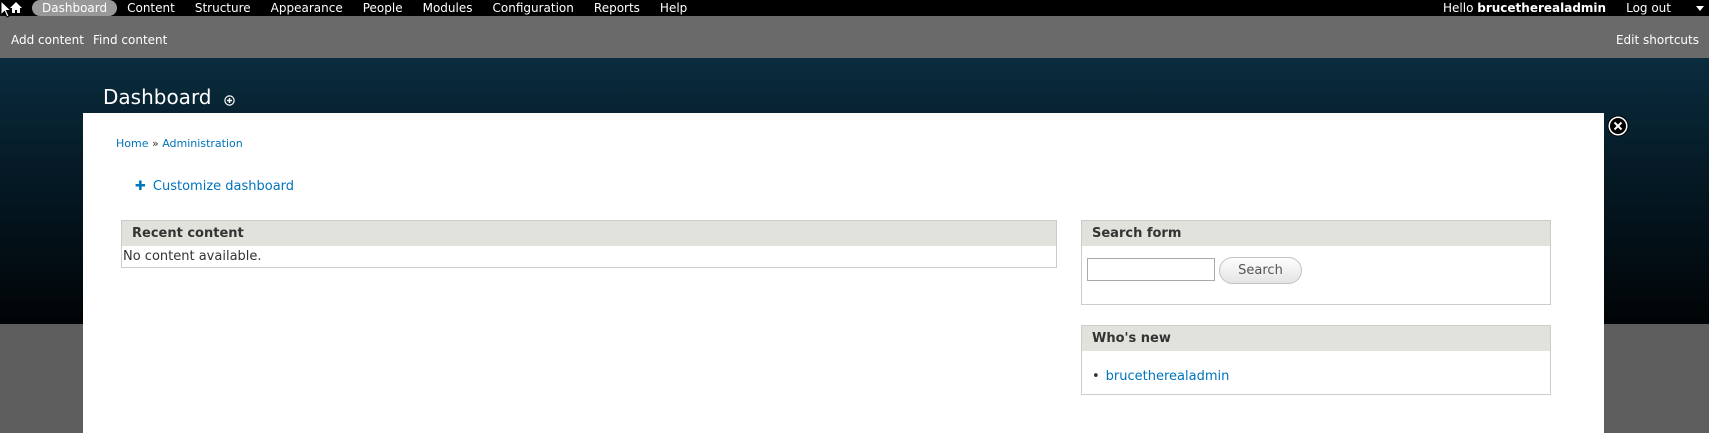 Image resolution: width=1709 pixels, height=433 pixels. Describe the element at coordinates (1168, 376) in the screenshot. I see `new-user-link: brucetherealadmin` at that location.